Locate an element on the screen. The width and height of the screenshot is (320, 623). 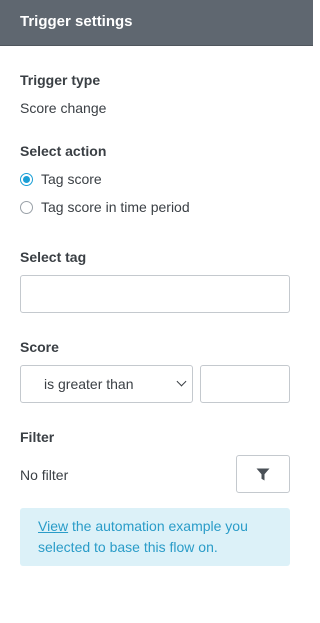
select-tag-input is located at coordinates (155, 294).